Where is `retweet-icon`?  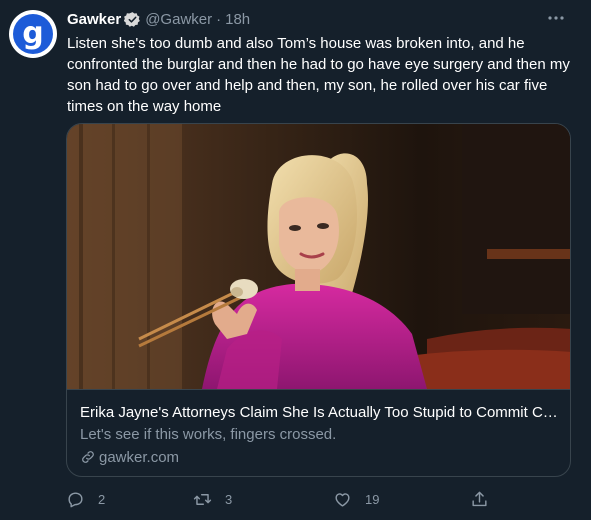 retweet-icon is located at coordinates (202, 499).